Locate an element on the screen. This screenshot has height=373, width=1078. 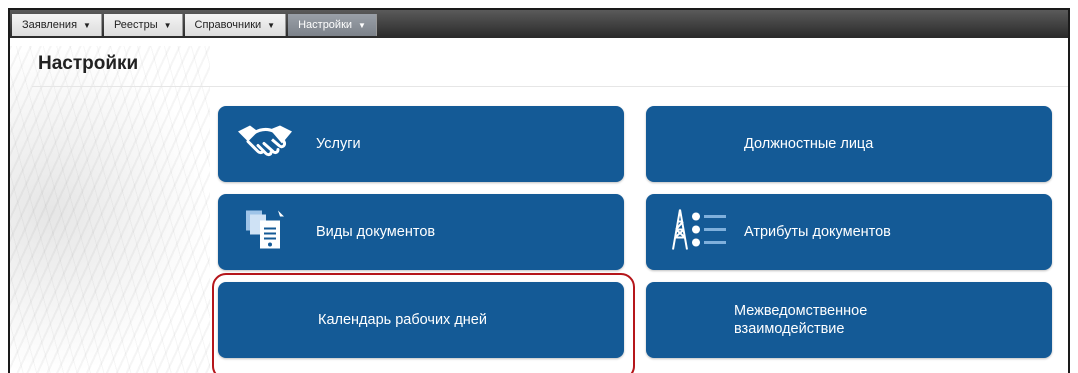
tile-label: Виды документов is located at coordinates (376, 232).